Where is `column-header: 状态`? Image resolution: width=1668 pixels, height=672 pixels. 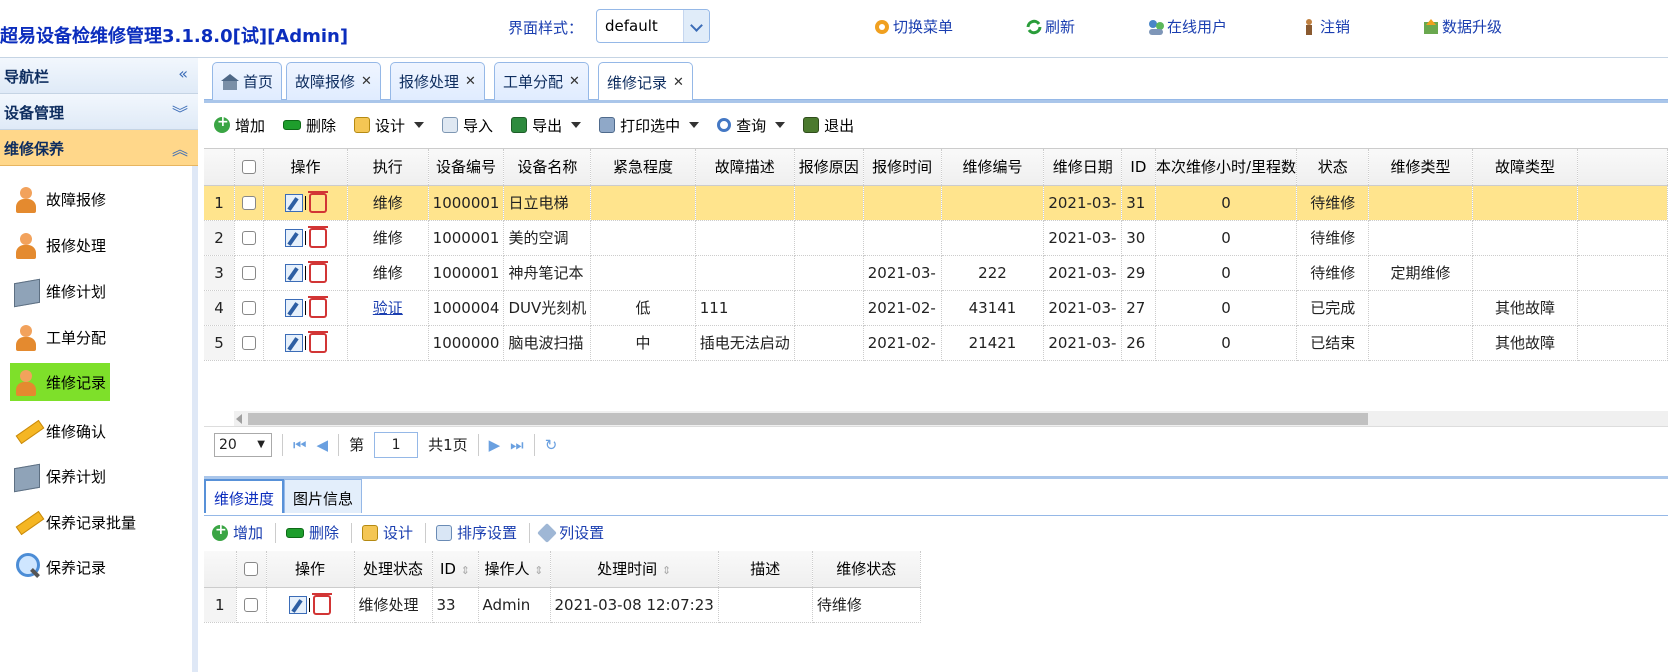 column-header: 状态 is located at coordinates (1333, 167).